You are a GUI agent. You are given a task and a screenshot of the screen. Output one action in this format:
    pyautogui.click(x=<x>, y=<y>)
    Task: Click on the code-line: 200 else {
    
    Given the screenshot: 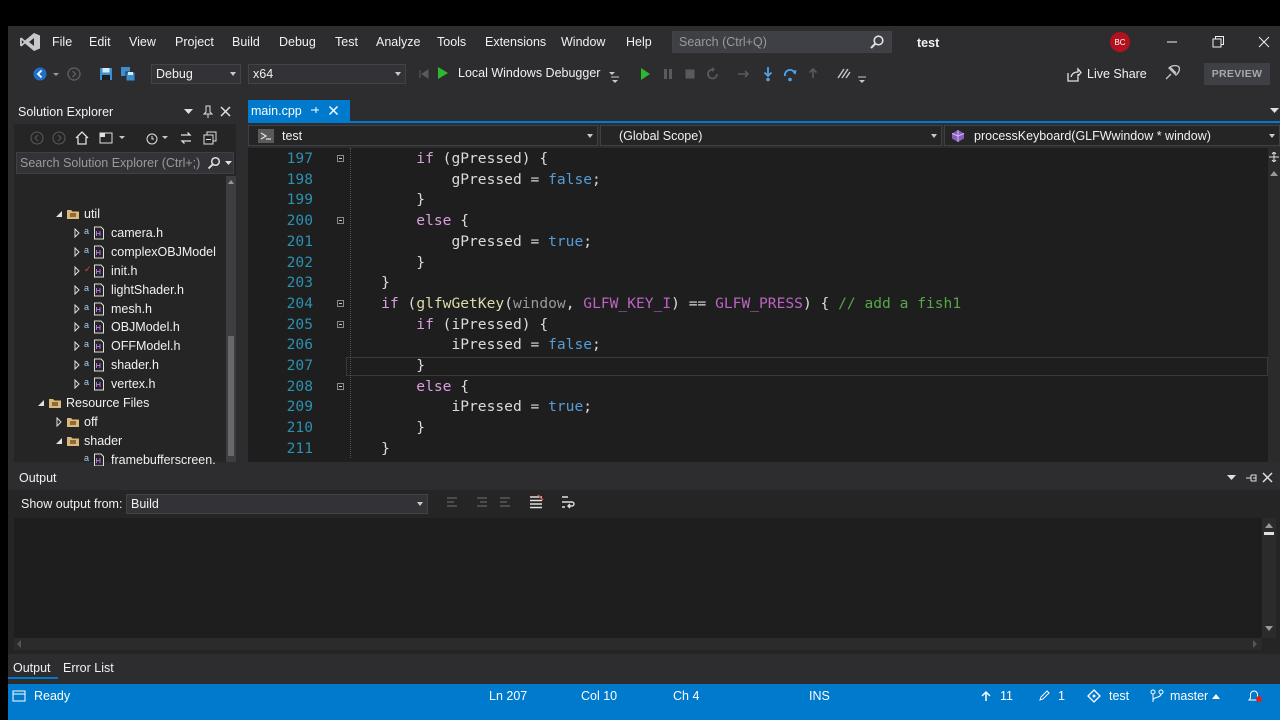 What is the action you would take?
    pyautogui.click(x=758, y=222)
    